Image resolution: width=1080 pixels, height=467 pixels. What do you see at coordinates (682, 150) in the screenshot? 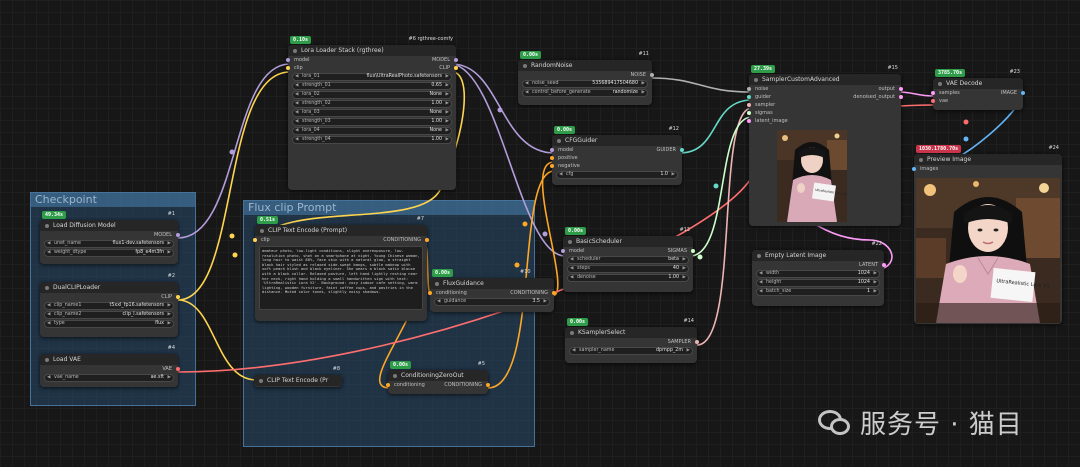
I see `output-guider-slot` at bounding box center [682, 150].